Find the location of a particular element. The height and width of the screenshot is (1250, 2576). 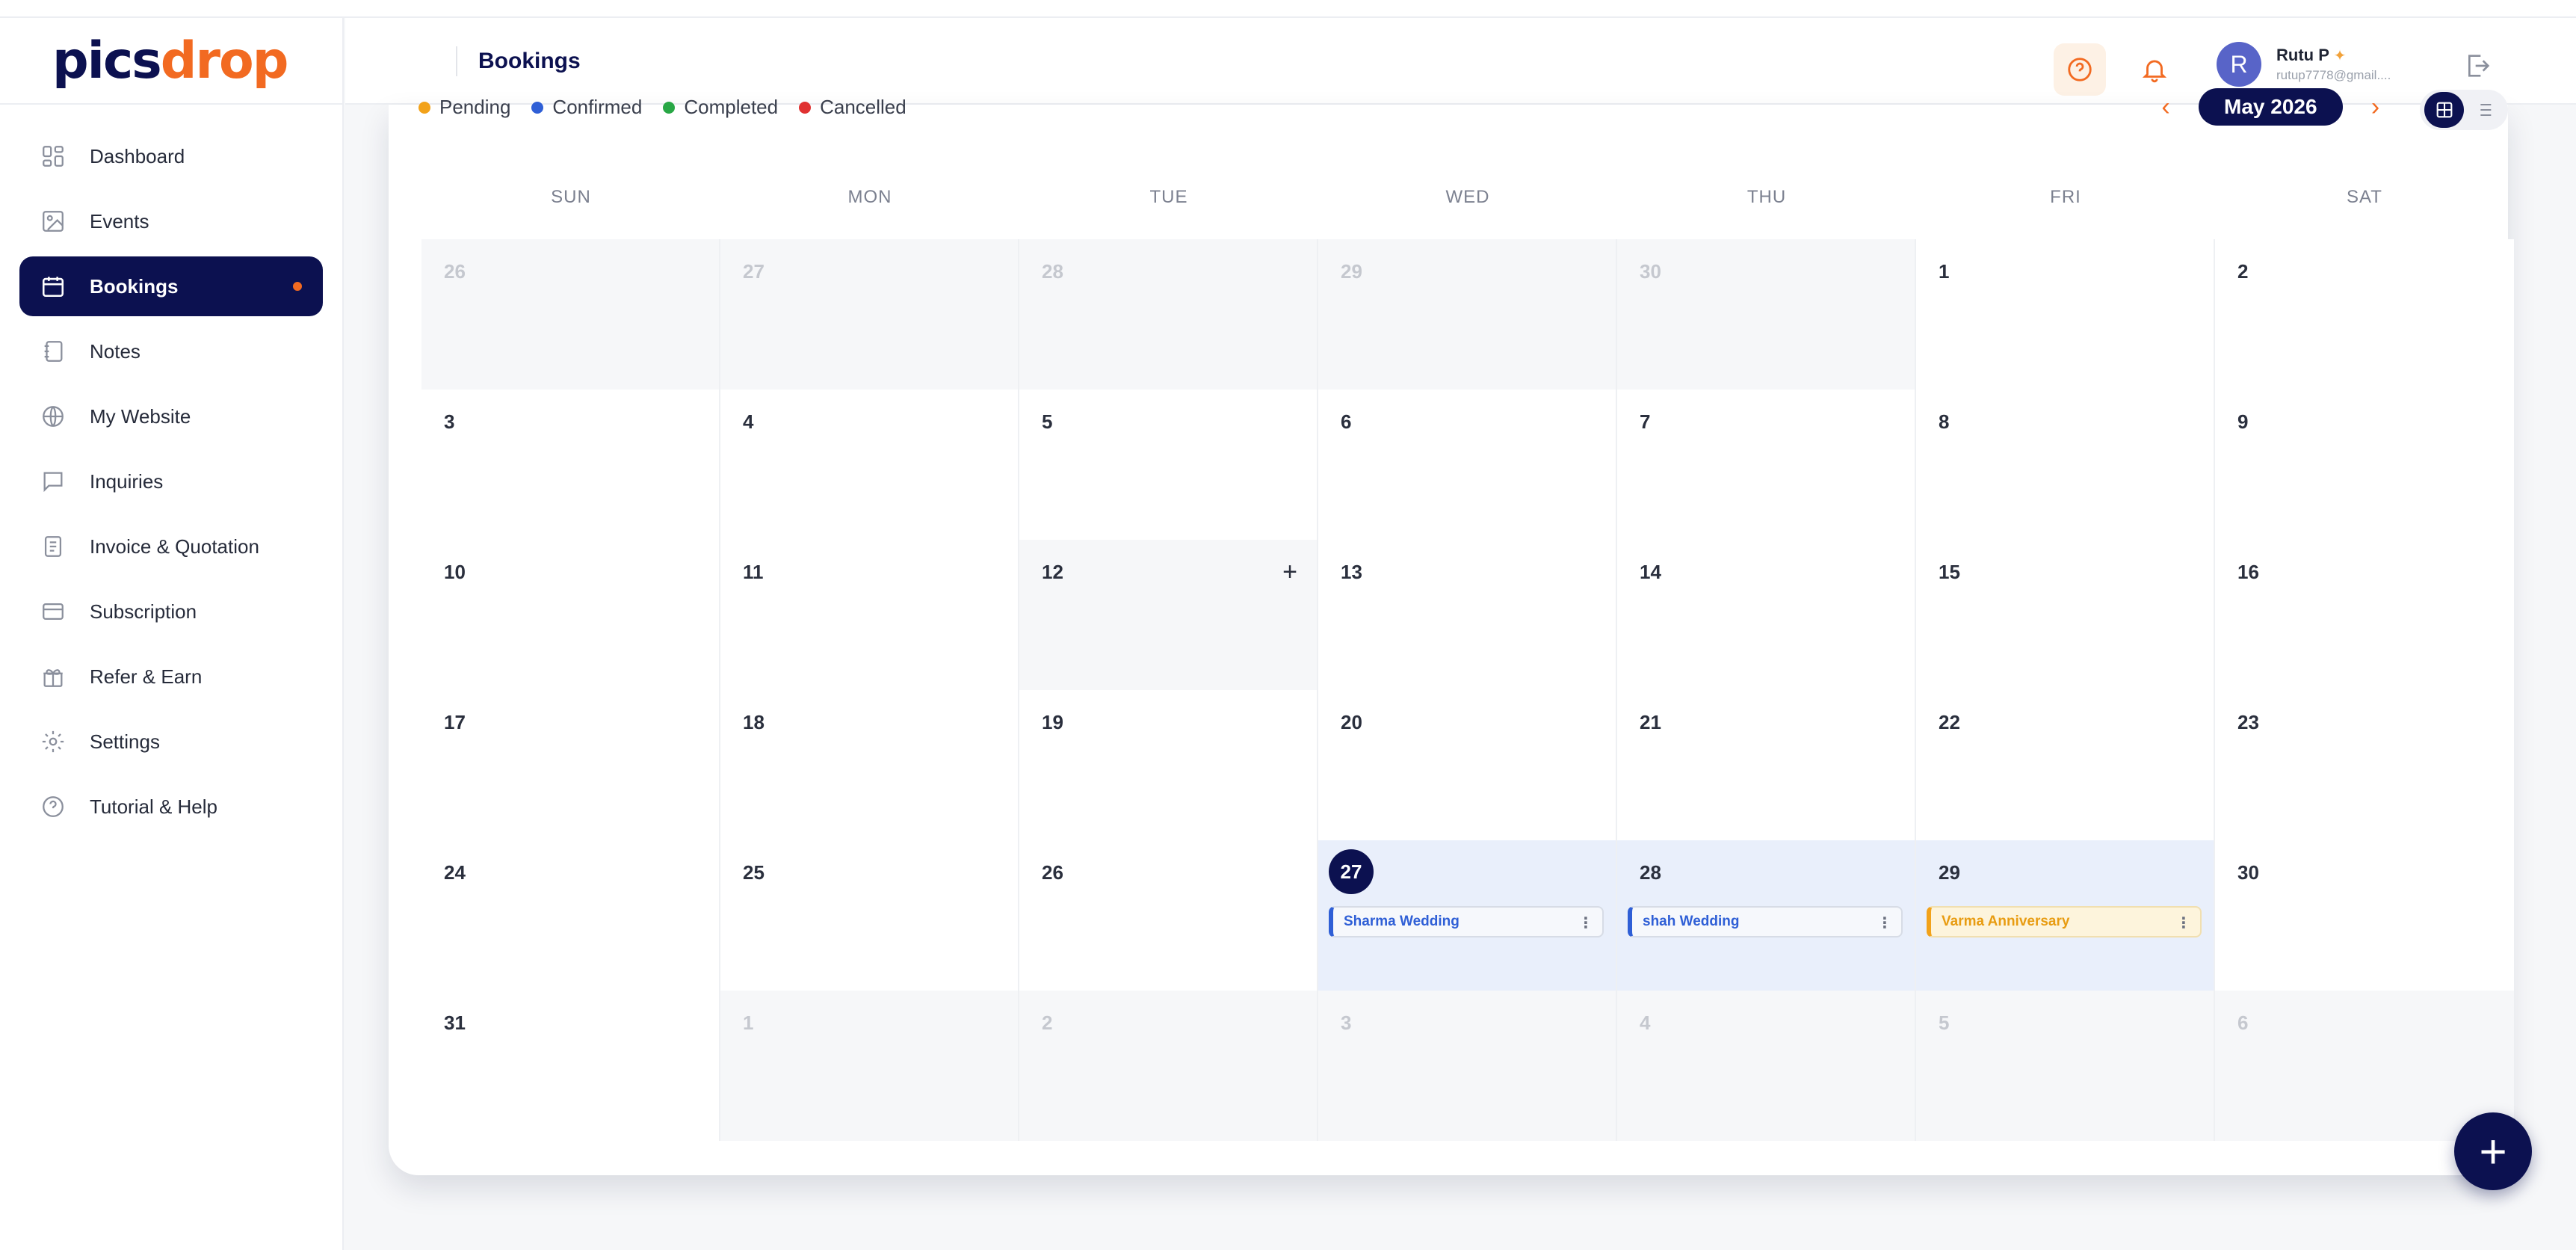

legend-completed: Completed is located at coordinates (720, 108).